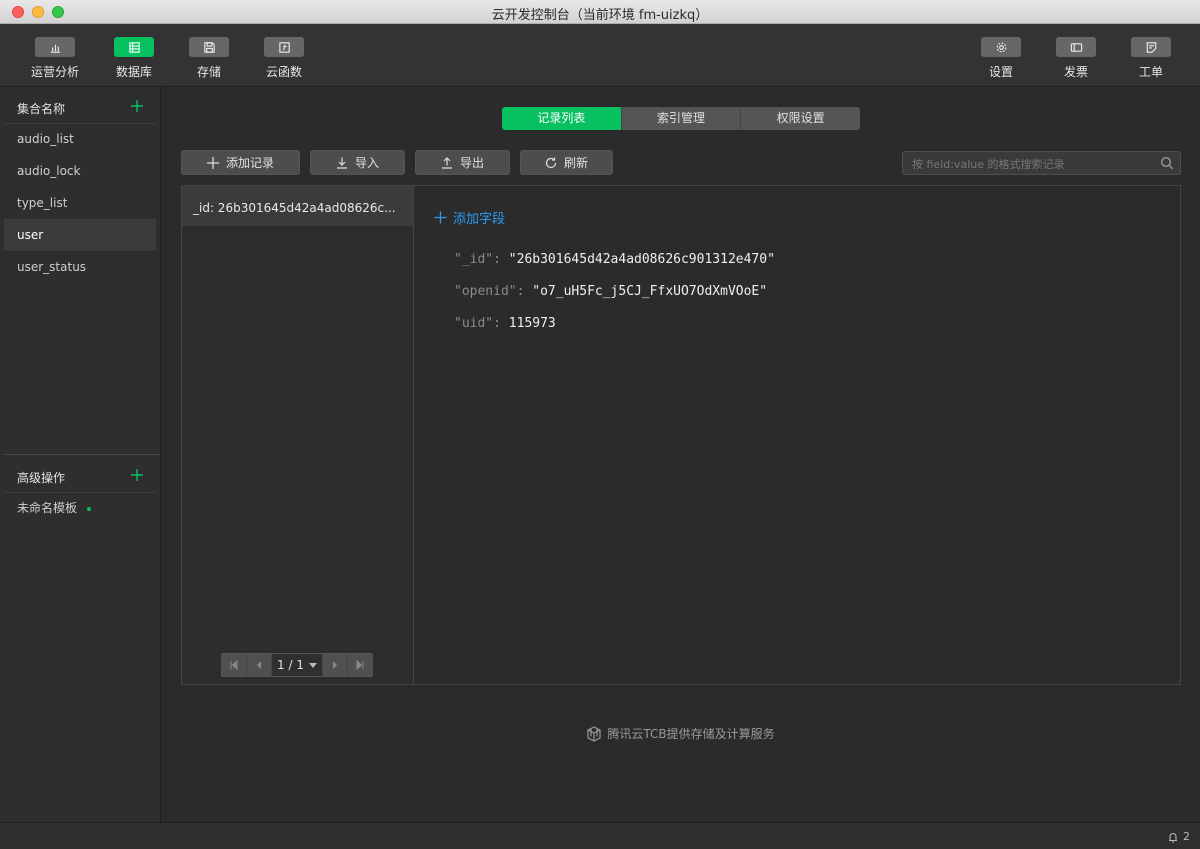  Describe the element at coordinates (209, 47) in the screenshot. I see `storage-icon` at that location.